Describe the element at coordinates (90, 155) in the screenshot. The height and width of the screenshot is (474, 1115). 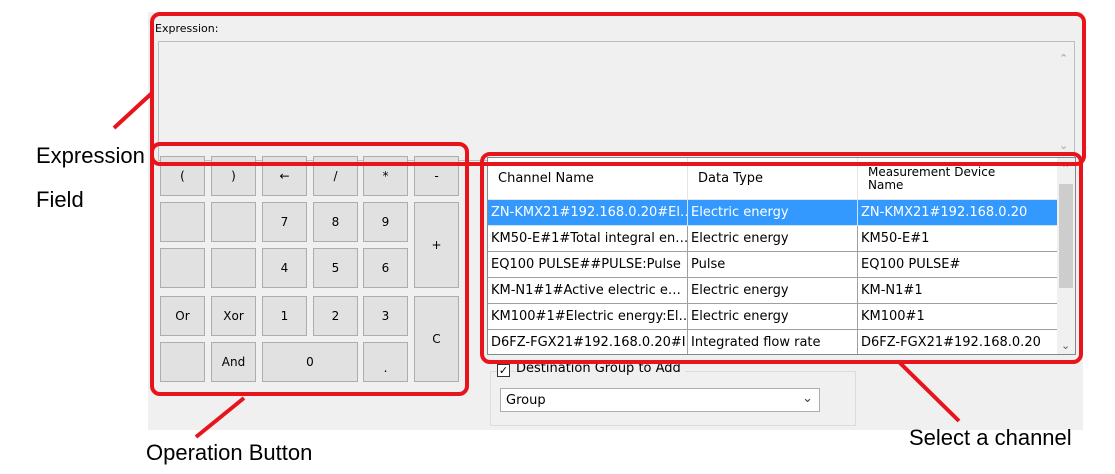
I see `annotation-expression: Expression` at that location.